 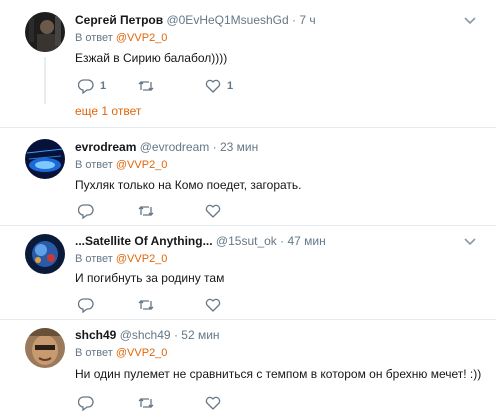 What do you see at coordinates (151, 58) in the screenshot?
I see `tweet-text: Езжай в Сирию балабол))))` at bounding box center [151, 58].